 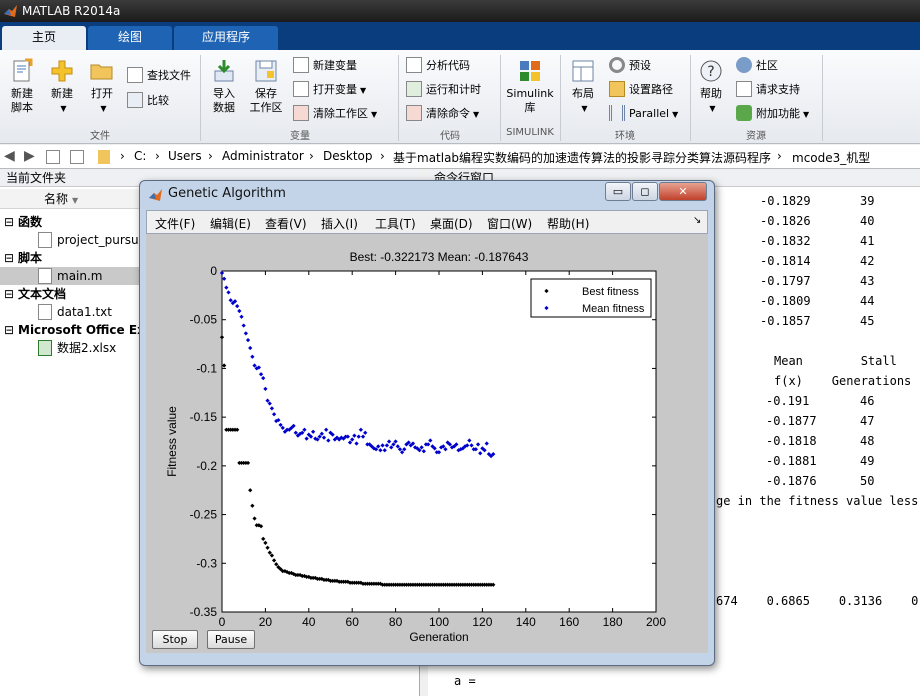 I want to click on find-files-button: 查找文件, so click(x=159, y=76).